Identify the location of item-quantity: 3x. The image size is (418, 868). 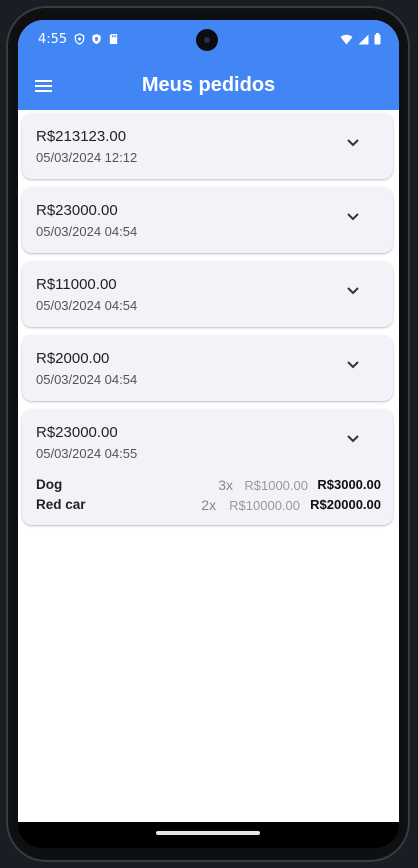
(225, 485).